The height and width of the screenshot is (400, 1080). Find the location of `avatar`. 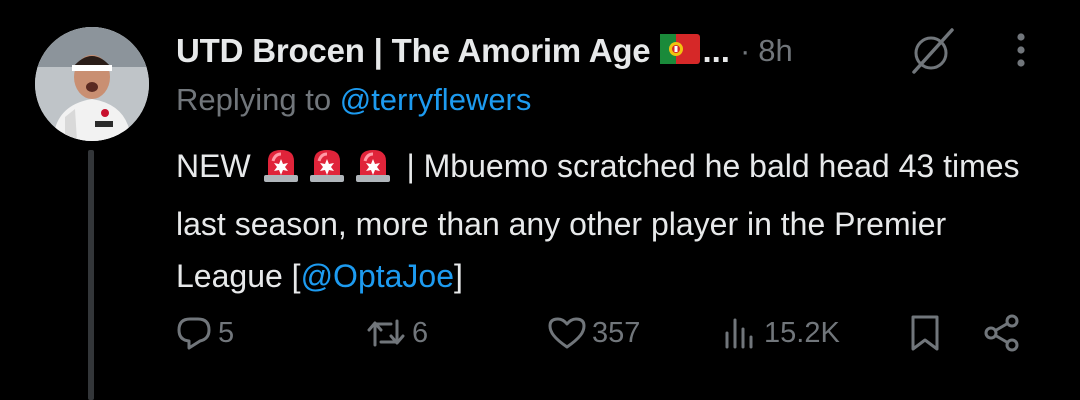

avatar is located at coordinates (92, 84).